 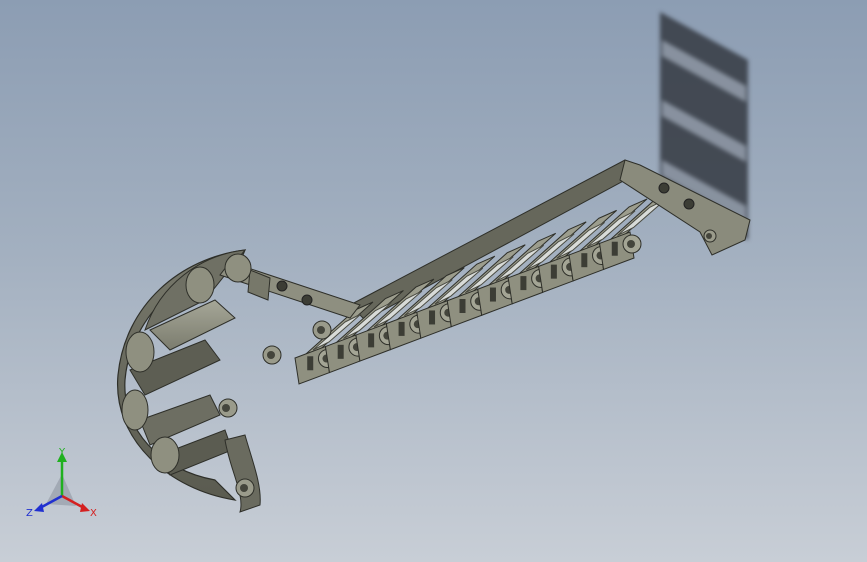 What do you see at coordinates (39, 507) in the screenshot?
I see `z-arrow-head` at bounding box center [39, 507].